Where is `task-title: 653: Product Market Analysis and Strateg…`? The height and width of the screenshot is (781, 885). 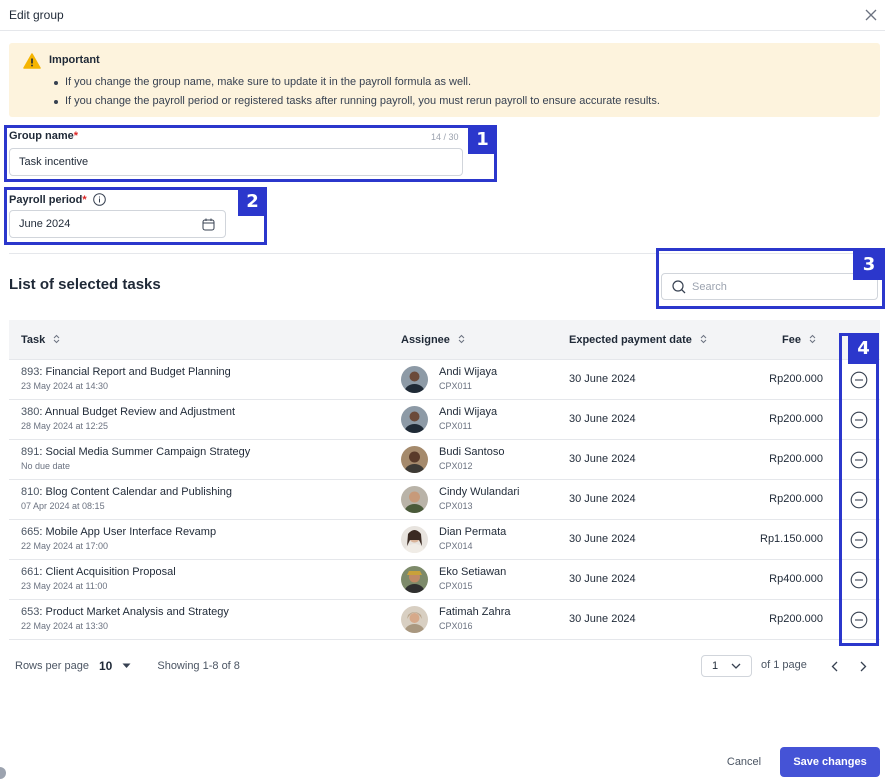 task-title: 653: Product Market Analysis and Strateg… is located at coordinates (125, 612).